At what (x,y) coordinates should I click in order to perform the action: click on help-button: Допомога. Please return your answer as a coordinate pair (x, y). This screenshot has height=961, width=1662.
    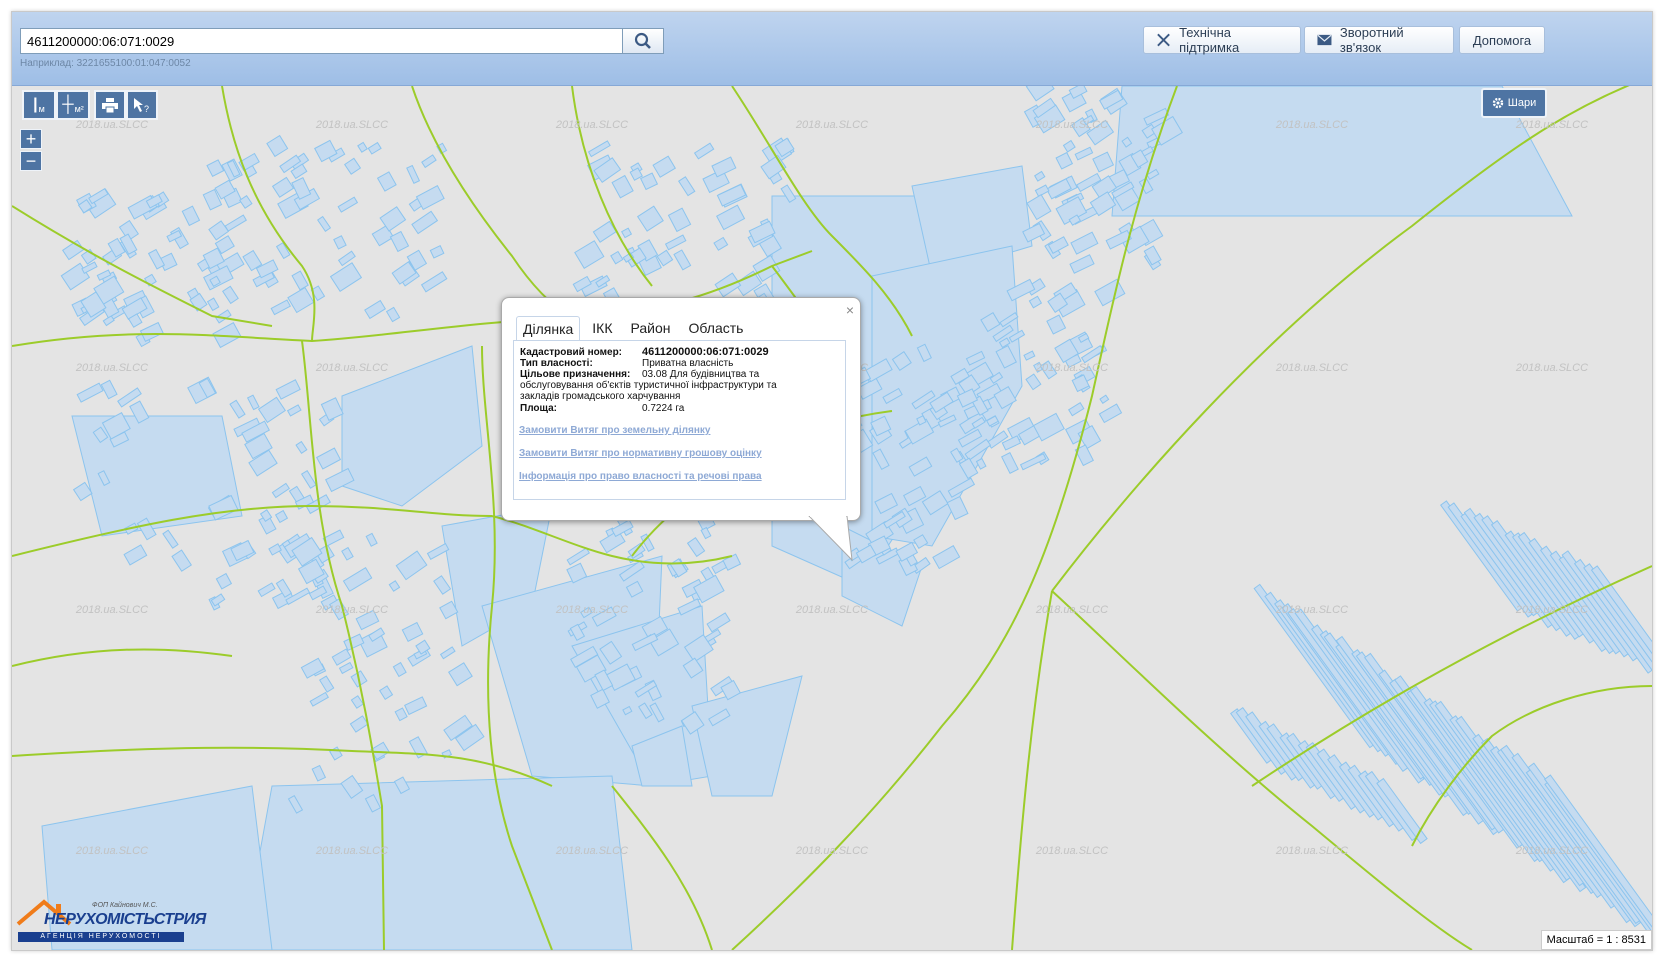
    Looking at the image, I should click on (1502, 40).